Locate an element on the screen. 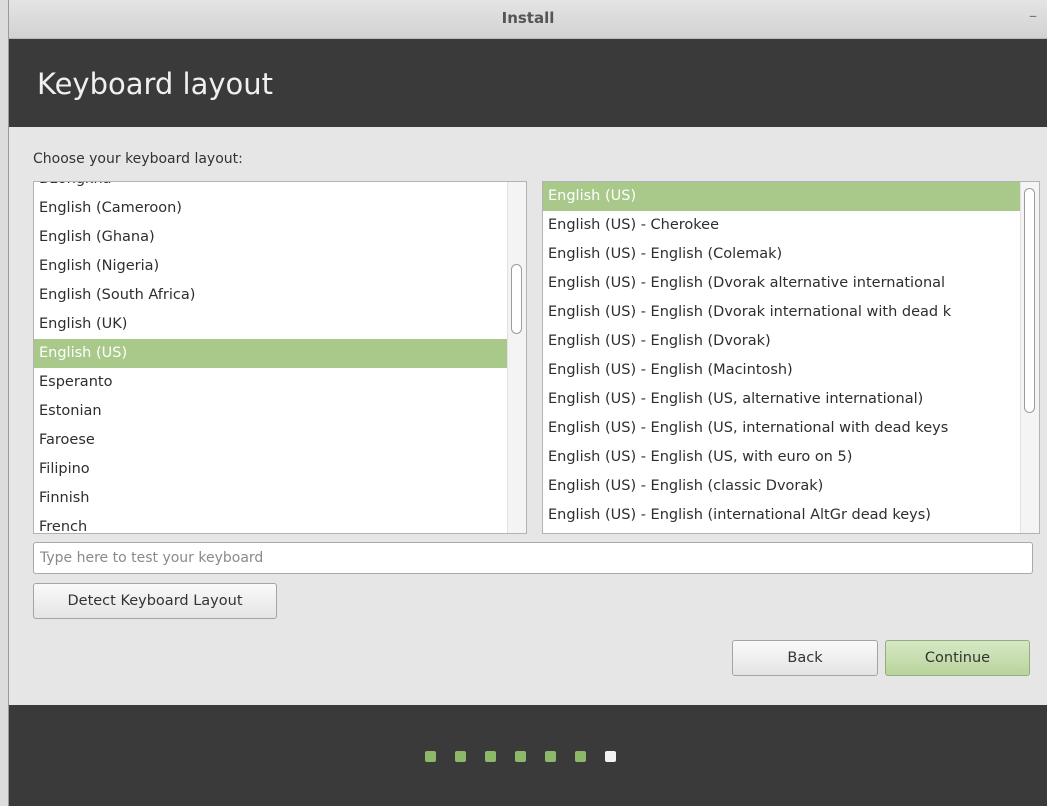 The image size is (1047, 806). layout-list-item: Filipino is located at coordinates (272, 469).